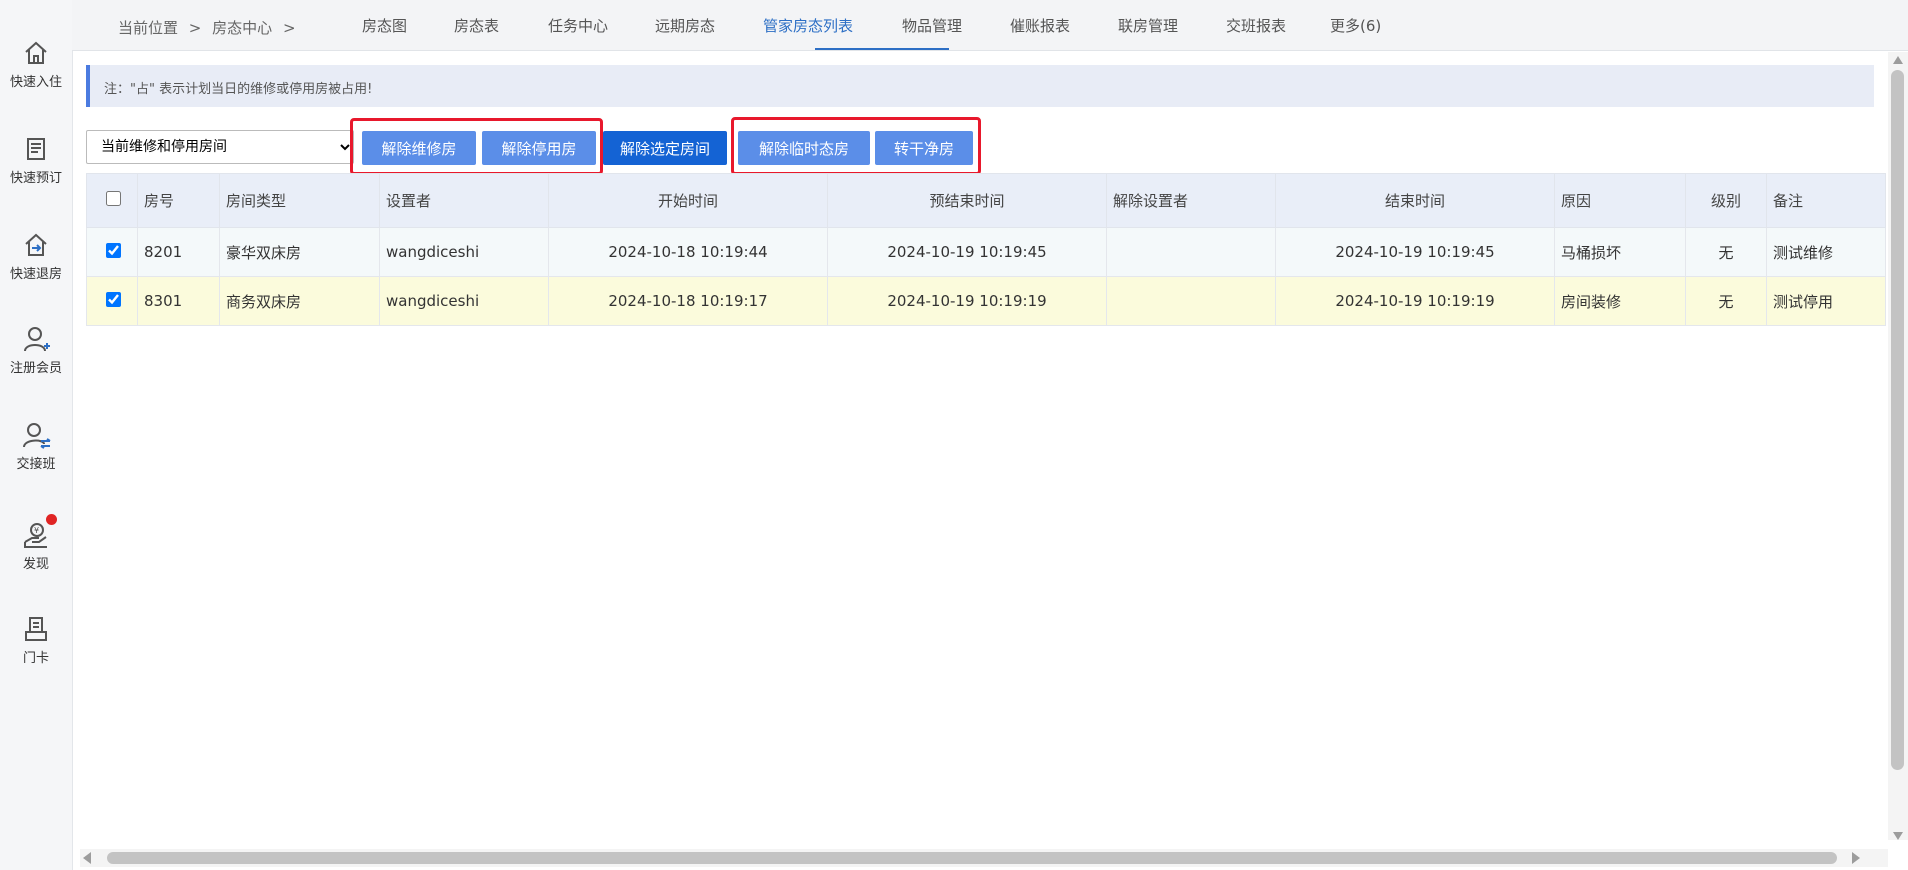 The height and width of the screenshot is (870, 1908). What do you see at coordinates (35, 658) in the screenshot?
I see `sidebar-item-label: 门卡` at bounding box center [35, 658].